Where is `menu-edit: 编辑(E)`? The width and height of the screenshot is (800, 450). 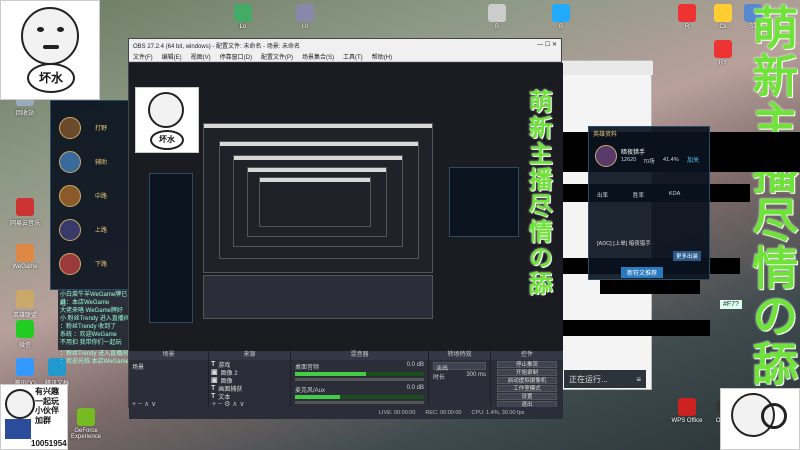
menu-edit: 编辑(E) is located at coordinates (172, 56).